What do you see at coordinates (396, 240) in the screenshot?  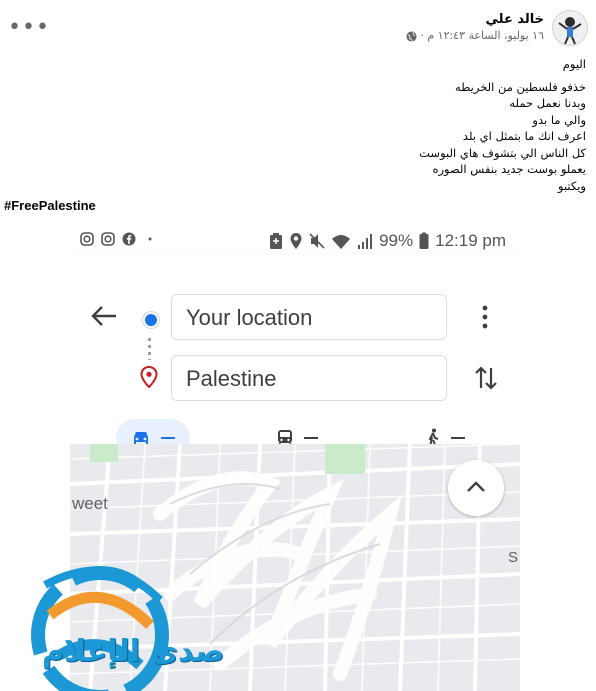 I see `battery-percent: 99%` at bounding box center [396, 240].